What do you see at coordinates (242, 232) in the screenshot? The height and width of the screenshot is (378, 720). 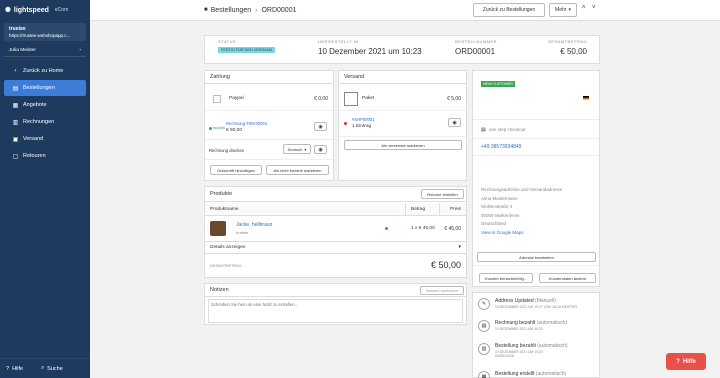 I see `product-brand: trustee` at bounding box center [242, 232].